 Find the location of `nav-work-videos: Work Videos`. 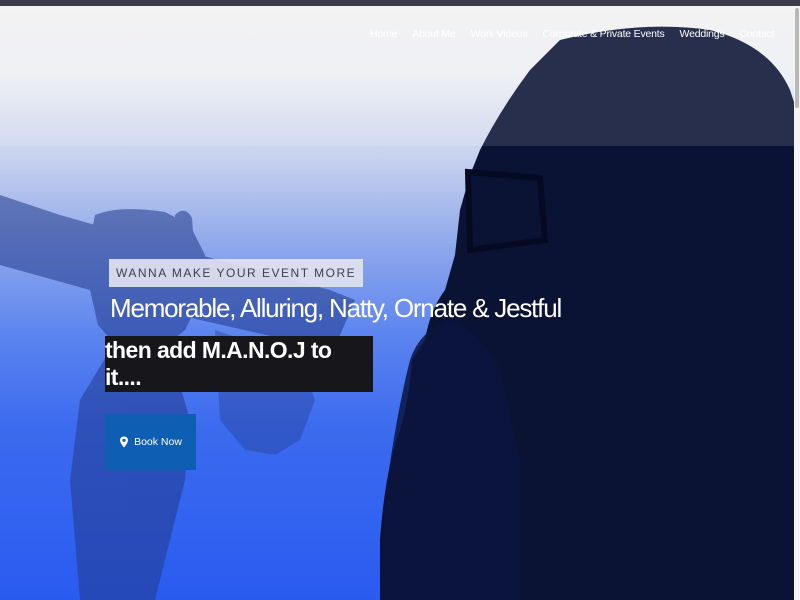

nav-work-videos: Work Videos is located at coordinates (499, 34).